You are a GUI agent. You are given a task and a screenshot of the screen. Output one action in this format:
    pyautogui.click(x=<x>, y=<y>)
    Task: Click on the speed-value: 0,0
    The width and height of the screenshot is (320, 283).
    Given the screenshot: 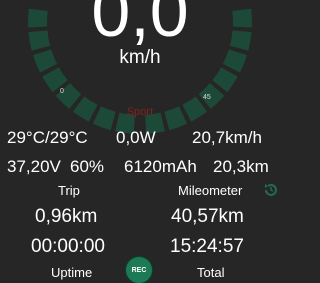 What is the action you would take?
    pyautogui.click(x=140, y=25)
    